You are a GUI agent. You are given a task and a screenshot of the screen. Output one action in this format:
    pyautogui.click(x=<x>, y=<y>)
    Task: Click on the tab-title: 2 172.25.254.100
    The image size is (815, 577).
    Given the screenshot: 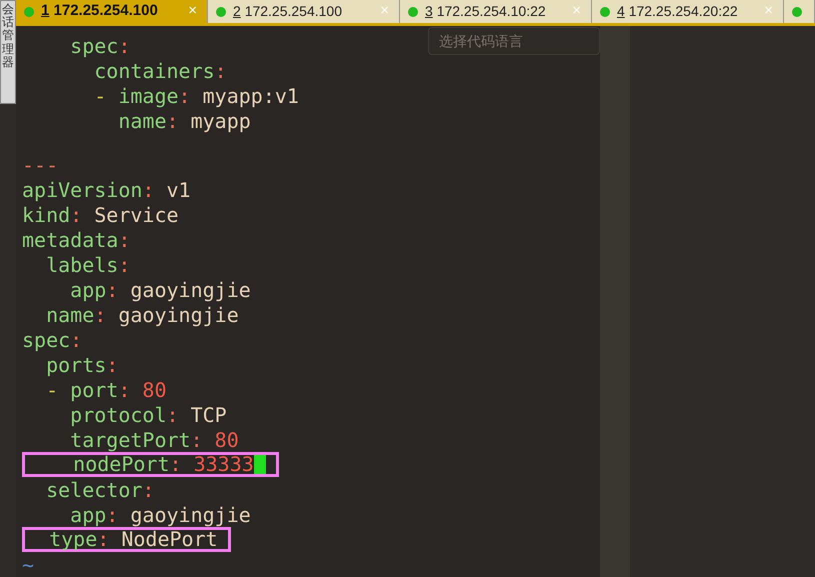 What is the action you would take?
    pyautogui.click(x=288, y=11)
    